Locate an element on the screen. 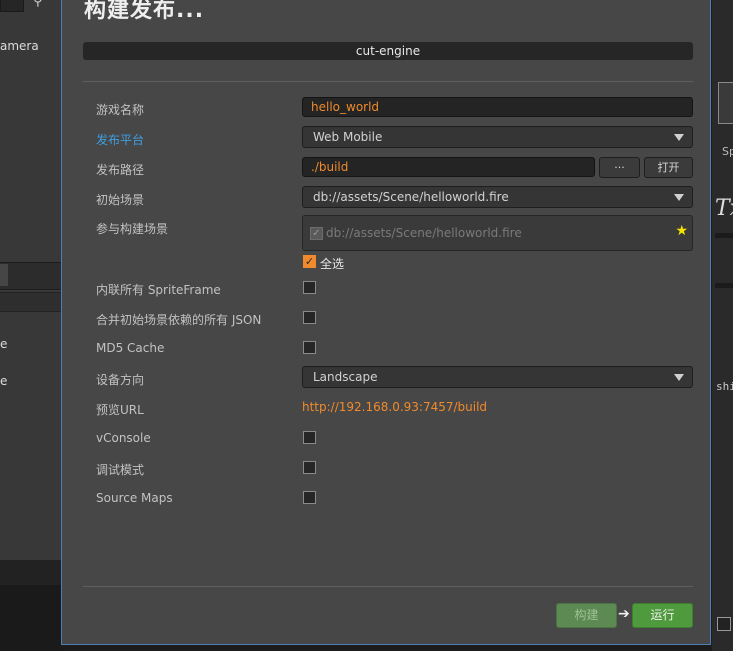 This screenshot has width=733, height=651. scene-checkbox: ✓ is located at coordinates (316, 233).